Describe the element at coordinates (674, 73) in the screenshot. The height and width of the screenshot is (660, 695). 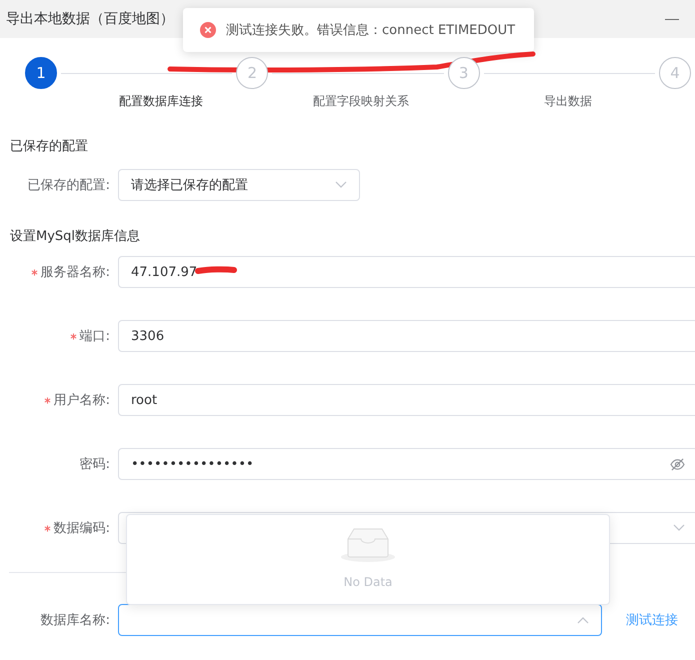
I see `step-circle: 4` at that location.